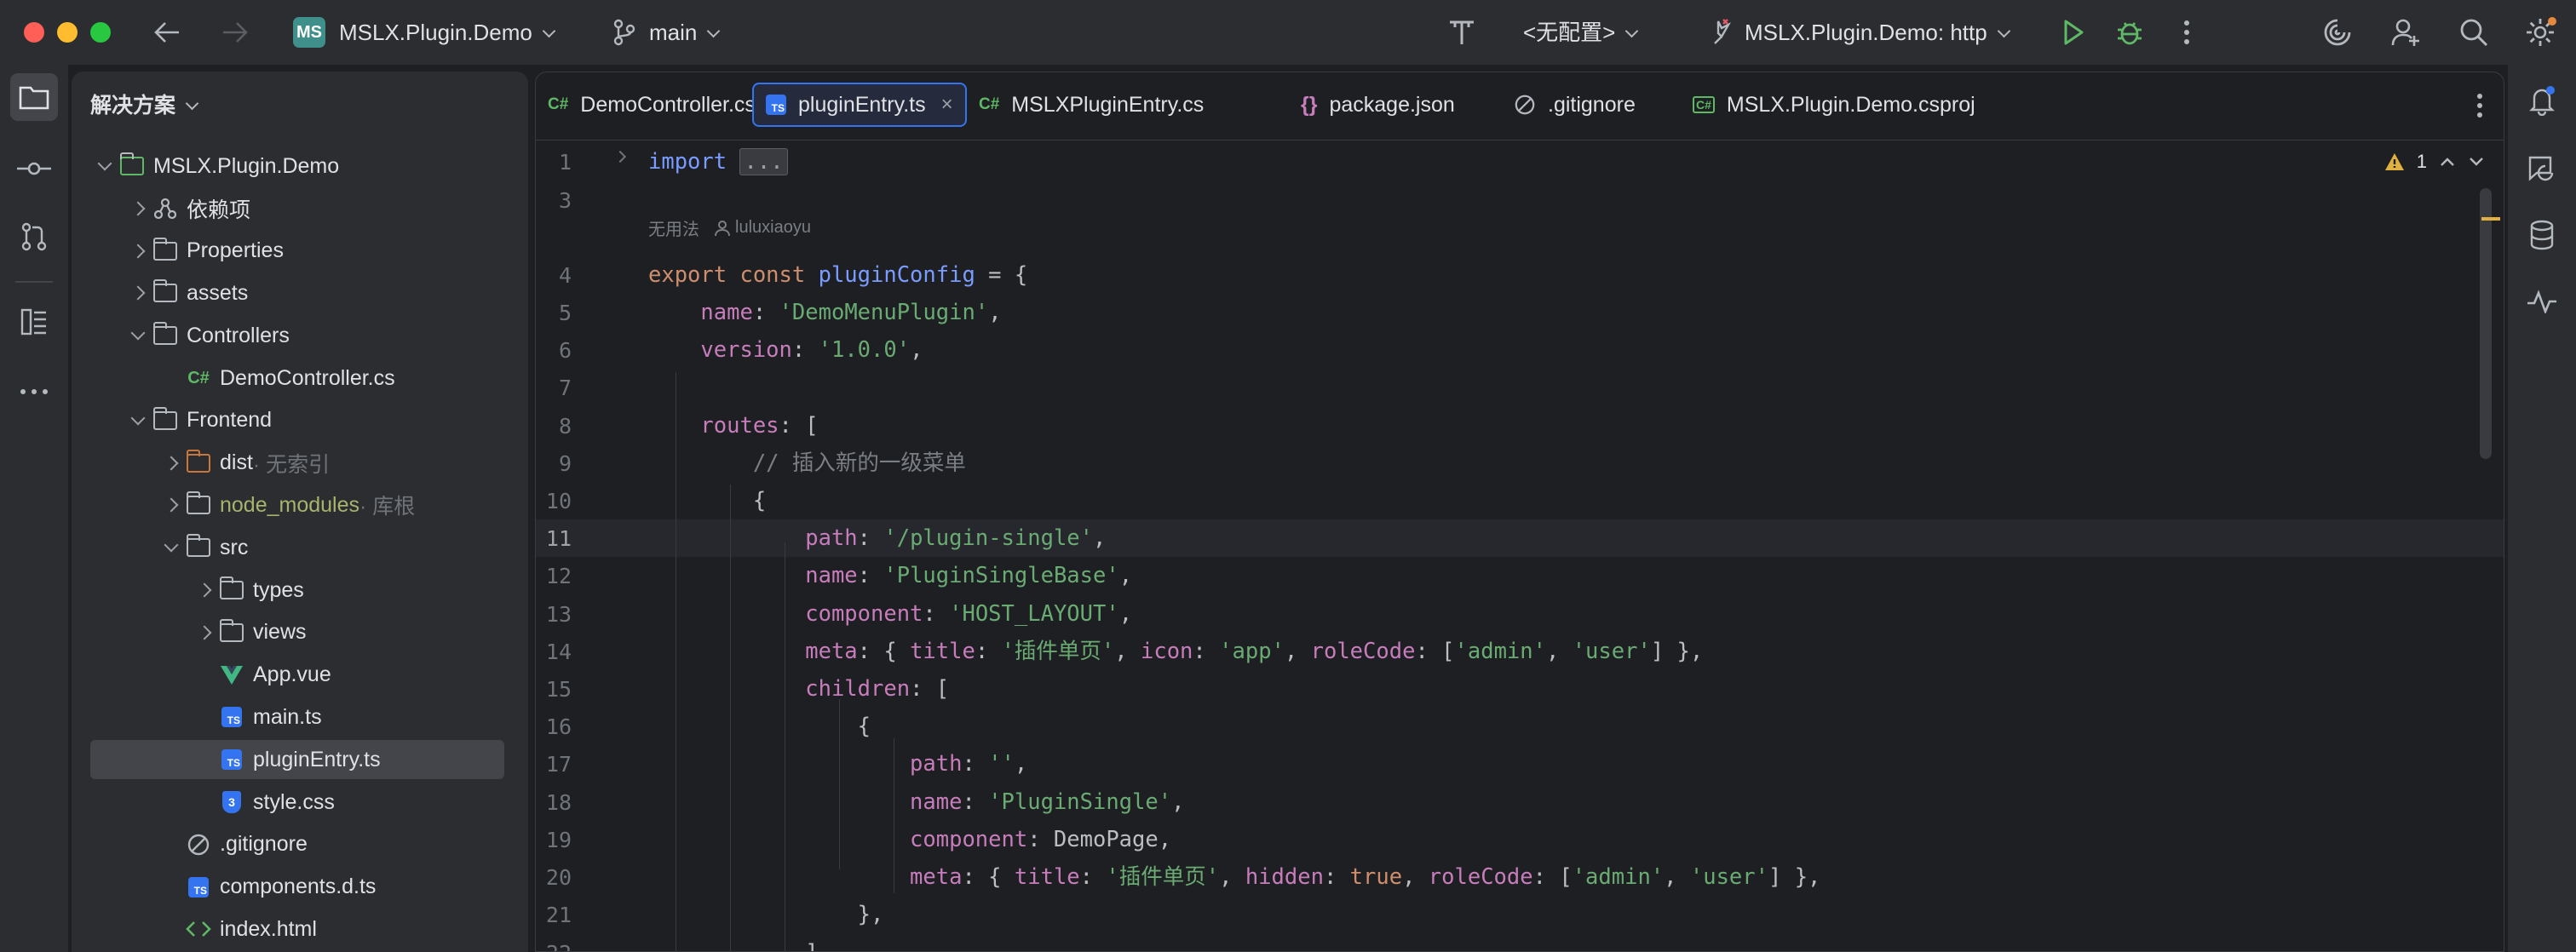  What do you see at coordinates (34, 322) in the screenshot?
I see `structure-icon` at bounding box center [34, 322].